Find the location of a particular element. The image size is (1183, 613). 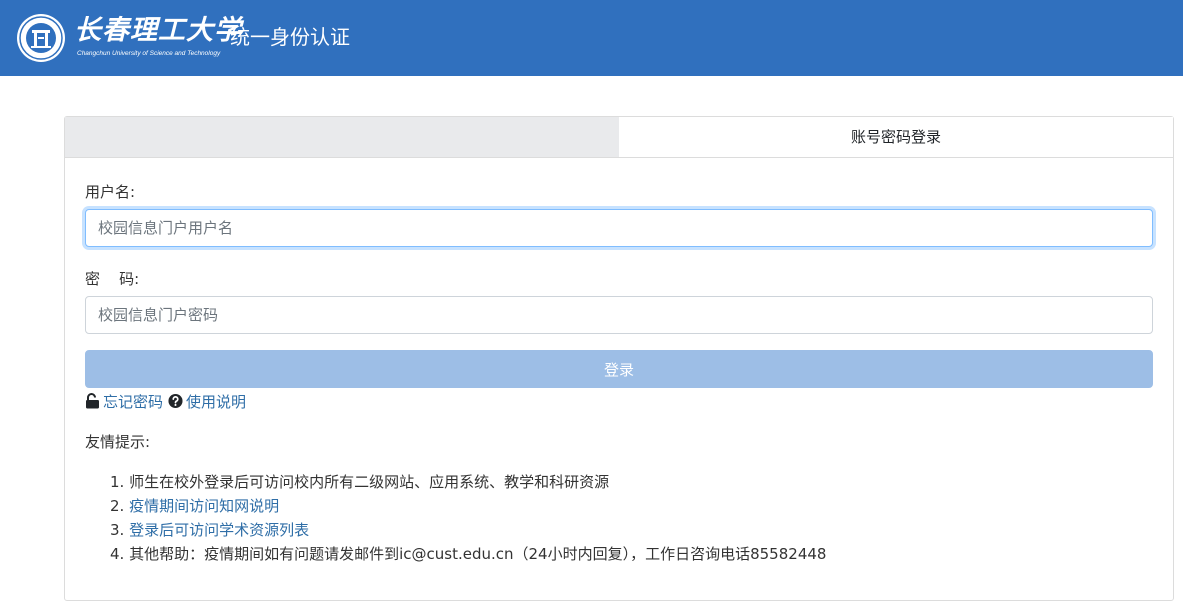

tip-academic-resources-link: 登录后可访问学术资源列表 is located at coordinates (219, 530).